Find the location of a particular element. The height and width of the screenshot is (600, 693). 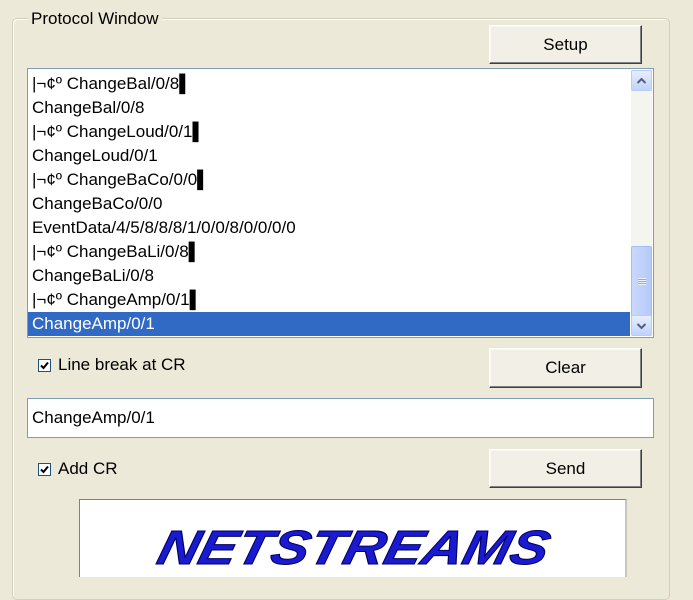

protocol-window-title: Protocol Window is located at coordinates (95, 19).